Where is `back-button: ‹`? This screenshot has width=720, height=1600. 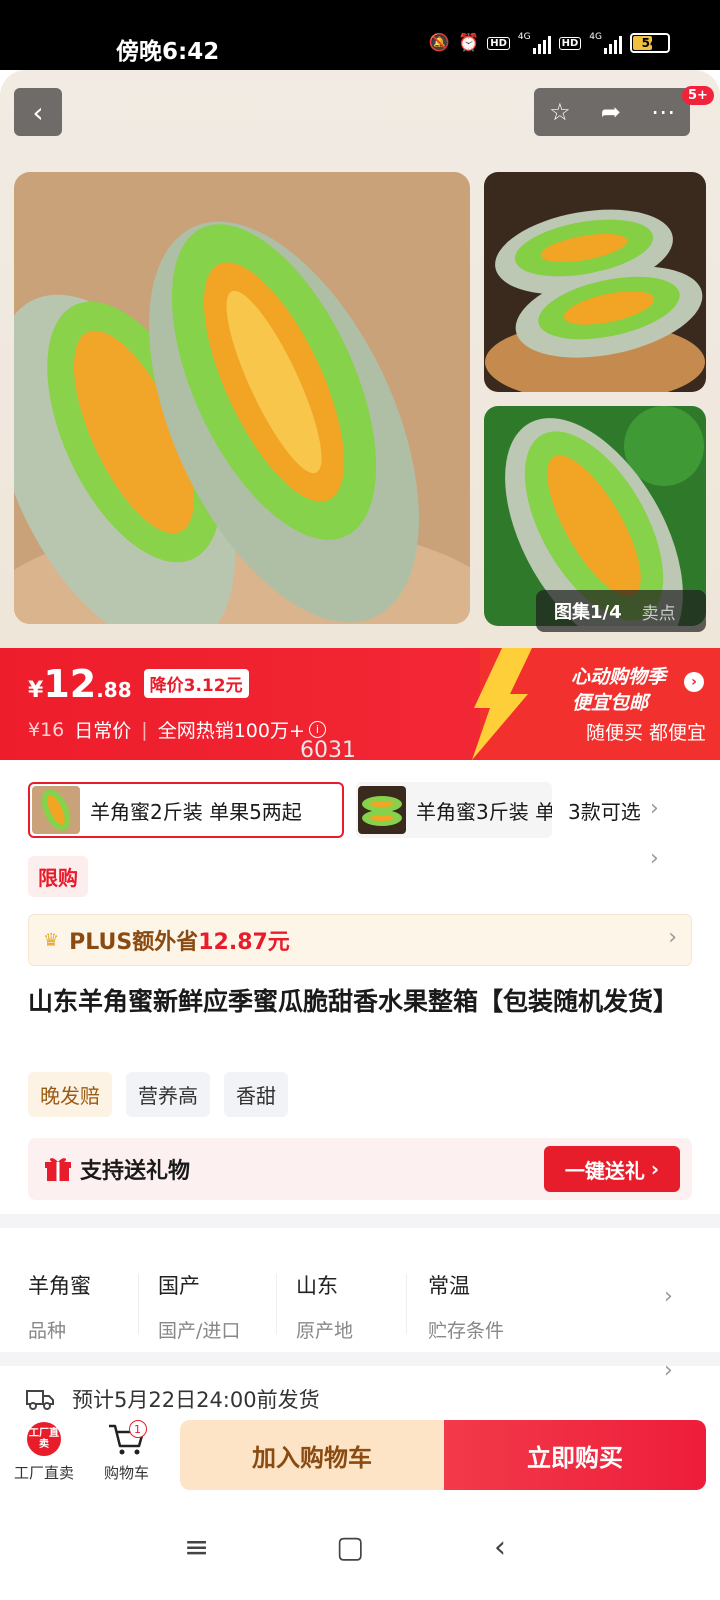 back-button: ‹ is located at coordinates (38, 112).